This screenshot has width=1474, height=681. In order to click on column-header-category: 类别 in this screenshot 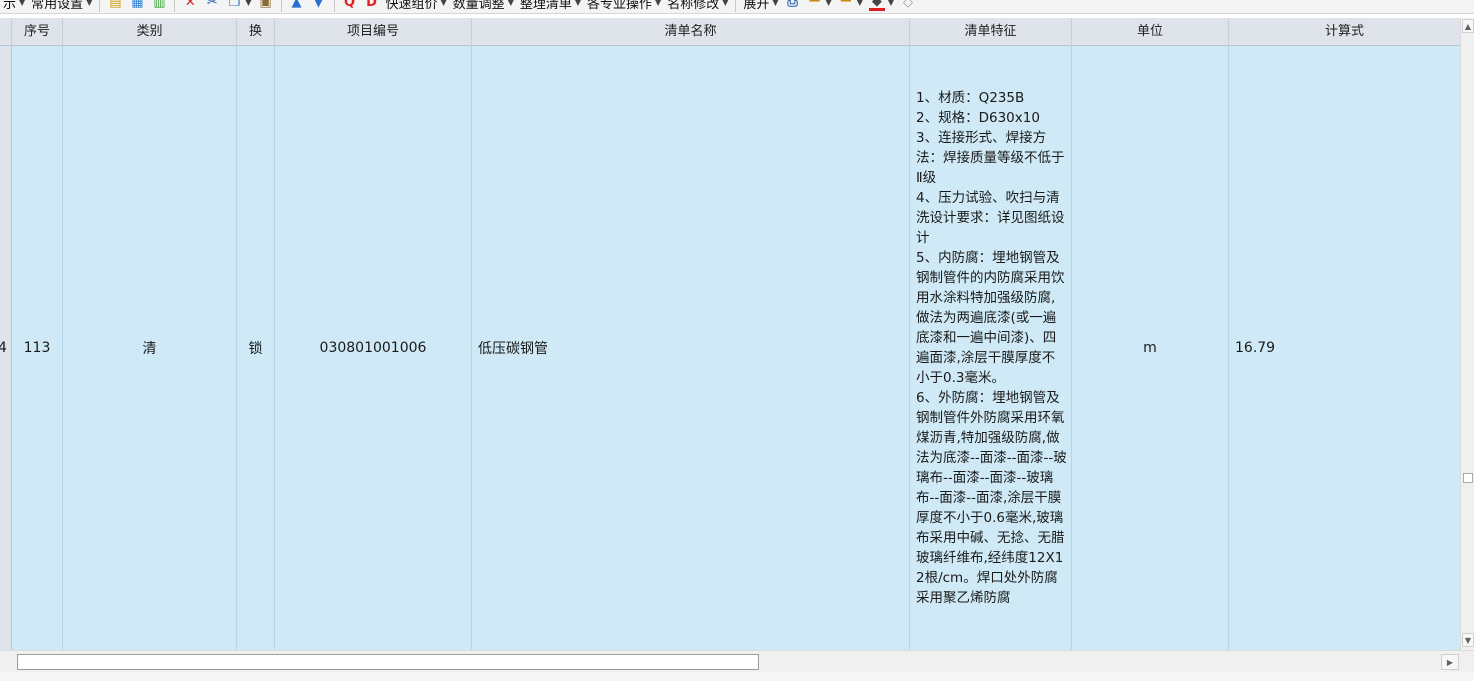, I will do `click(150, 32)`.